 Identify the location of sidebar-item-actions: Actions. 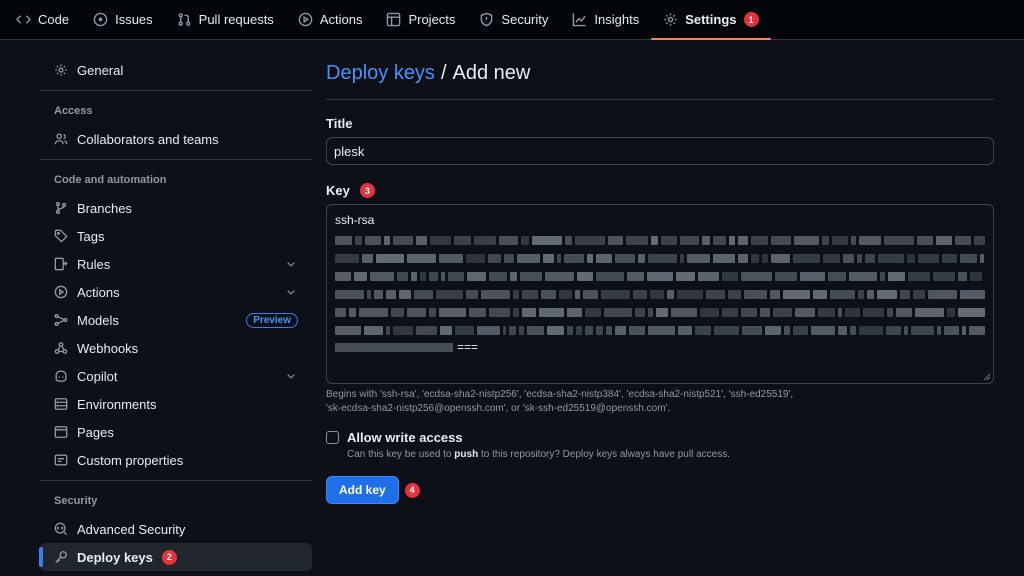
(176, 292).